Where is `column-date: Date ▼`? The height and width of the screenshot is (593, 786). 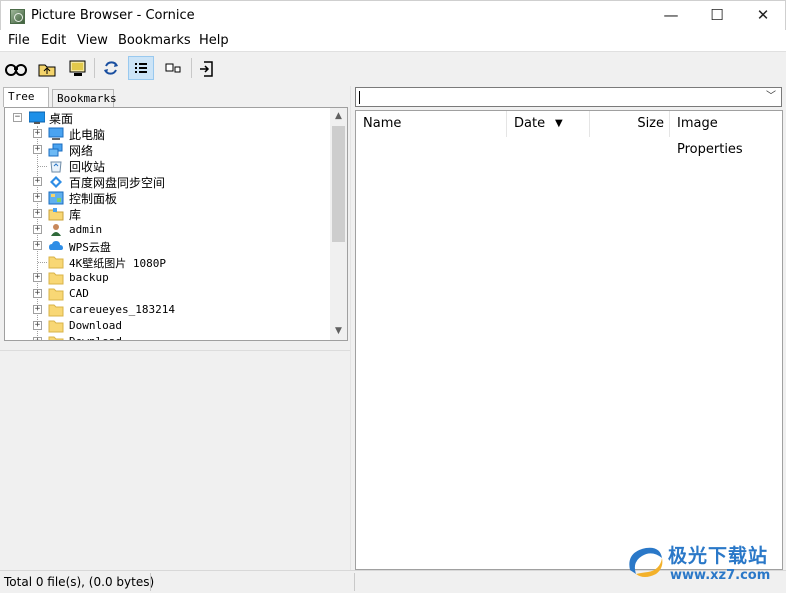 column-date: Date ▼ is located at coordinates (548, 124).